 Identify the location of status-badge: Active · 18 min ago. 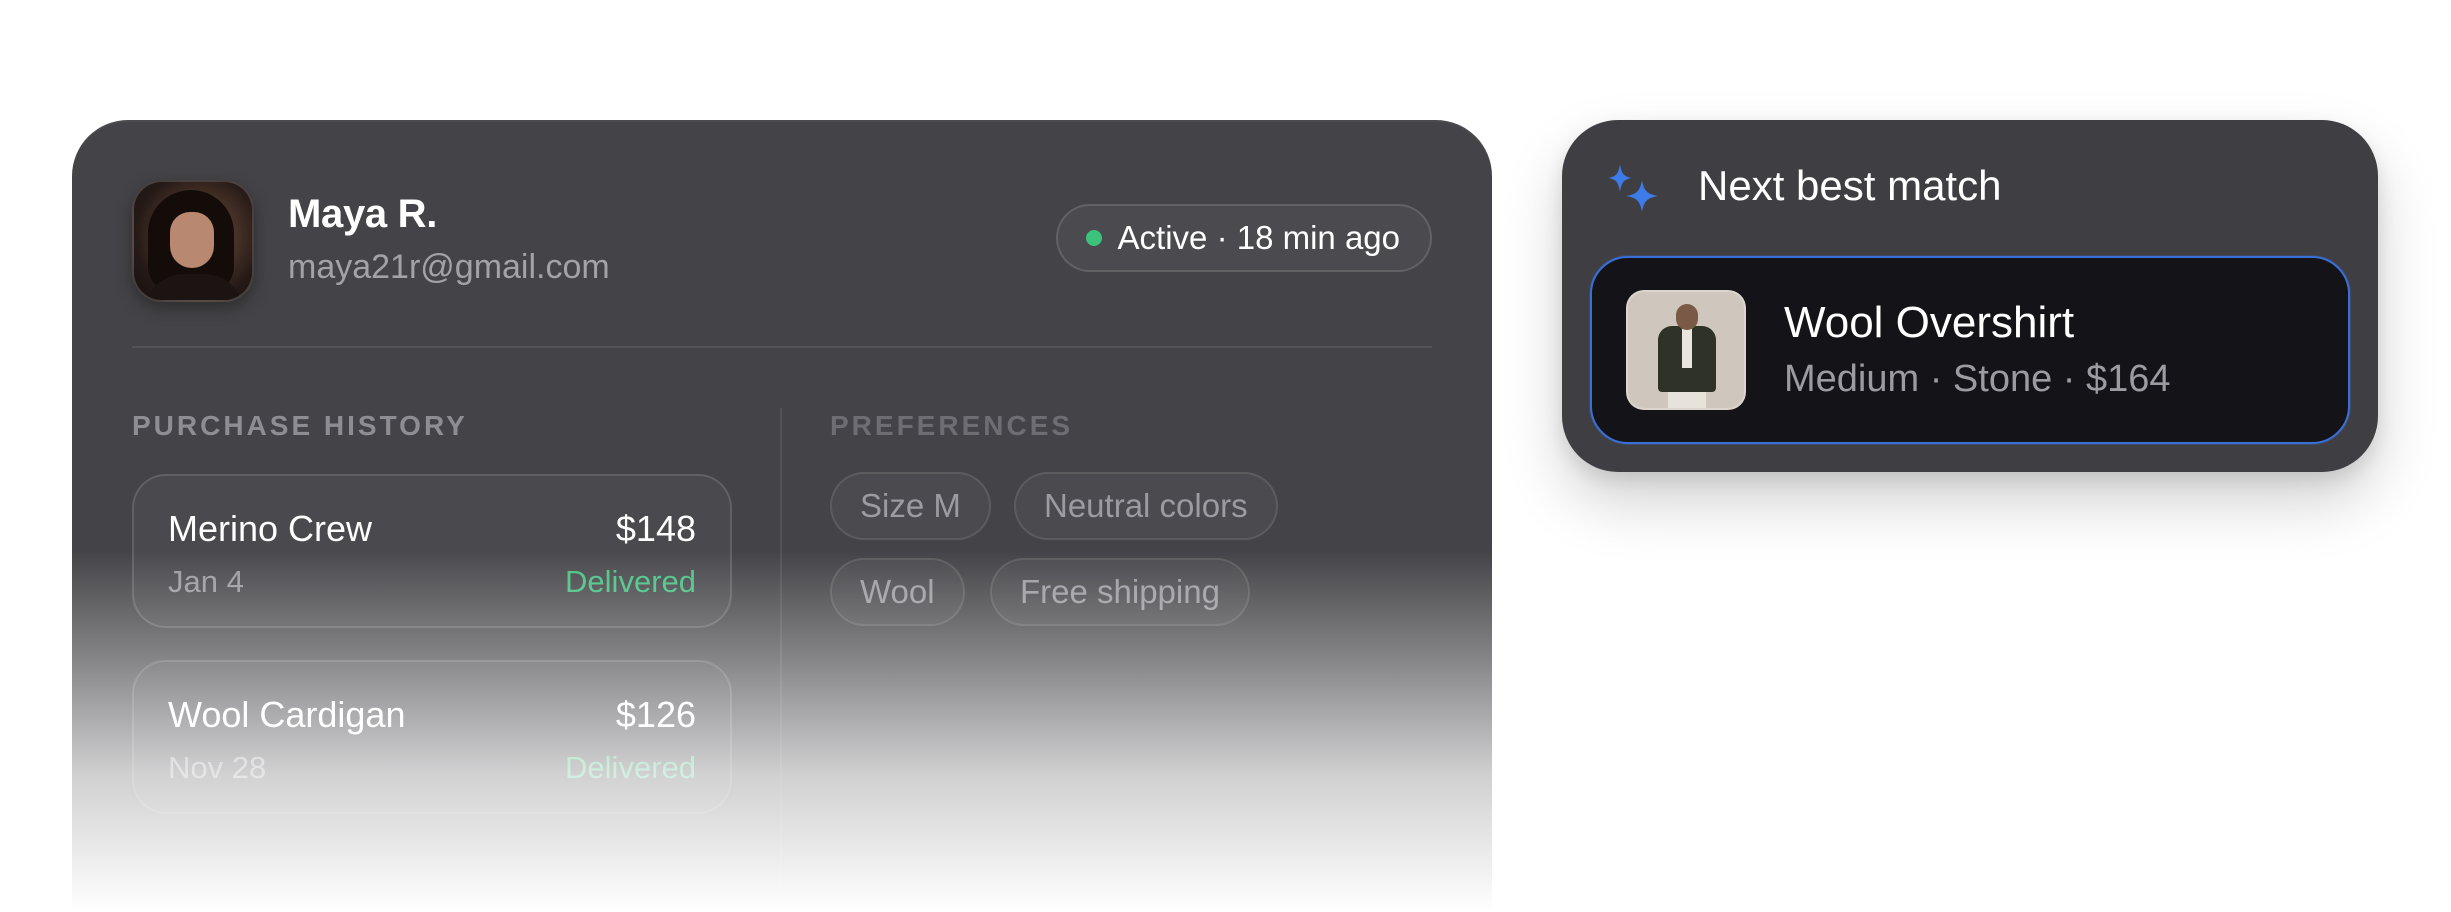
(1243, 238).